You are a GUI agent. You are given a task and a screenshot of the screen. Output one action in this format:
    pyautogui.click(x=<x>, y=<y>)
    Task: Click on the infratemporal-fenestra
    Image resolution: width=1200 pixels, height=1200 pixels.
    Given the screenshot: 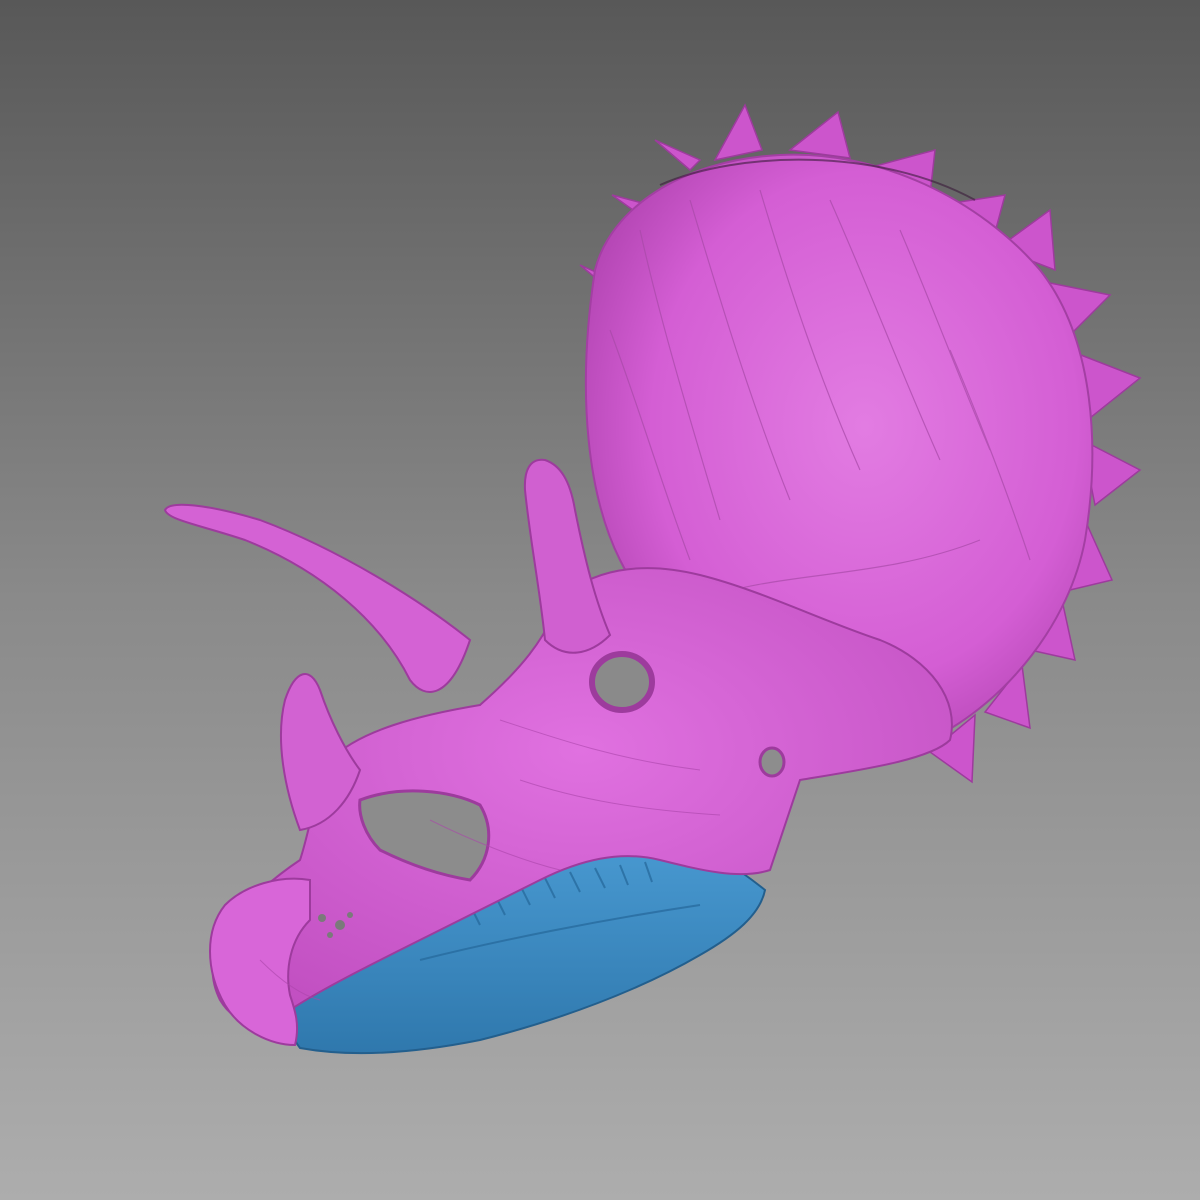 What is the action you would take?
    pyautogui.click(x=772, y=762)
    